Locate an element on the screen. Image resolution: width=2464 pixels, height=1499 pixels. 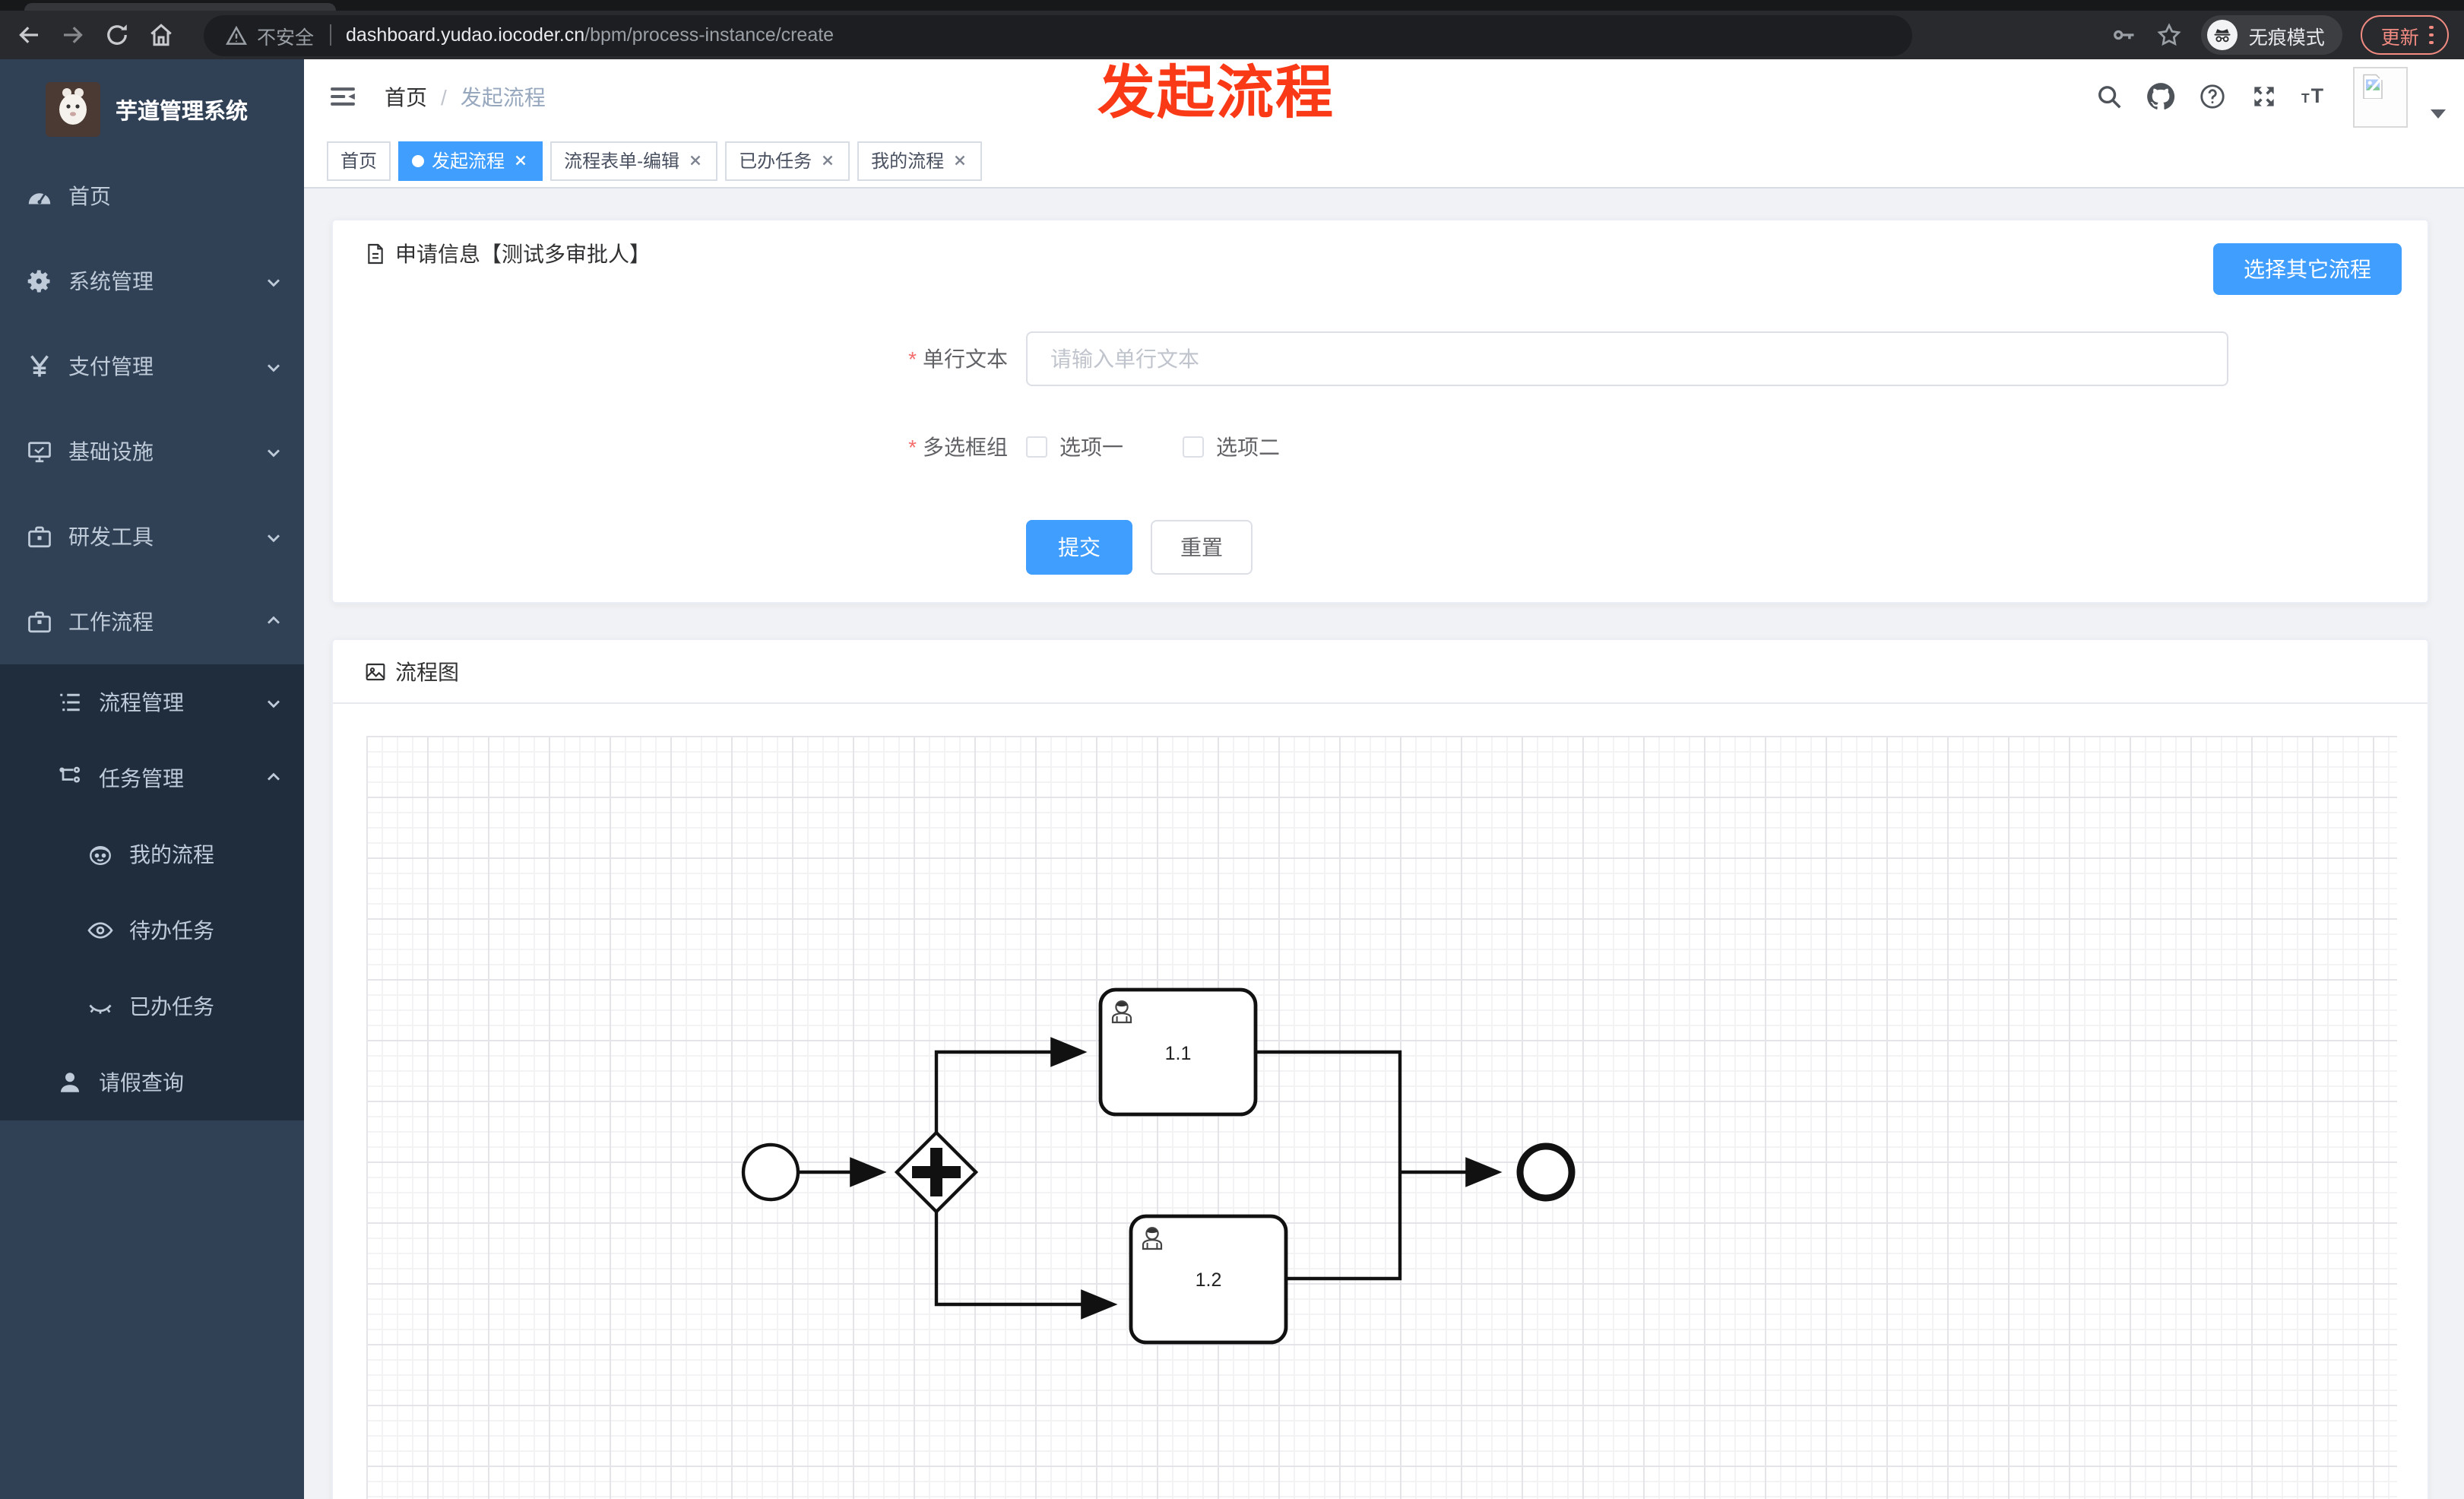
sidebar-item-label: 请假查询 is located at coordinates (141, 1082).